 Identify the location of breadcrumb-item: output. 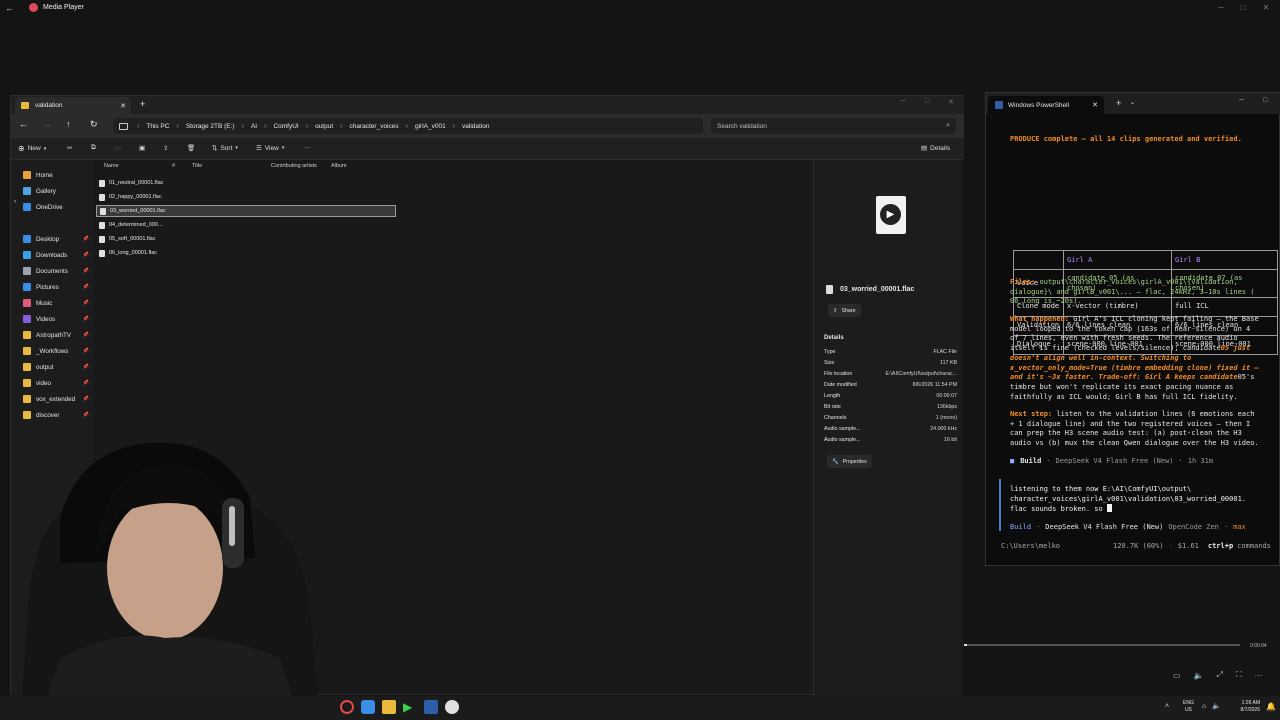
(324, 126).